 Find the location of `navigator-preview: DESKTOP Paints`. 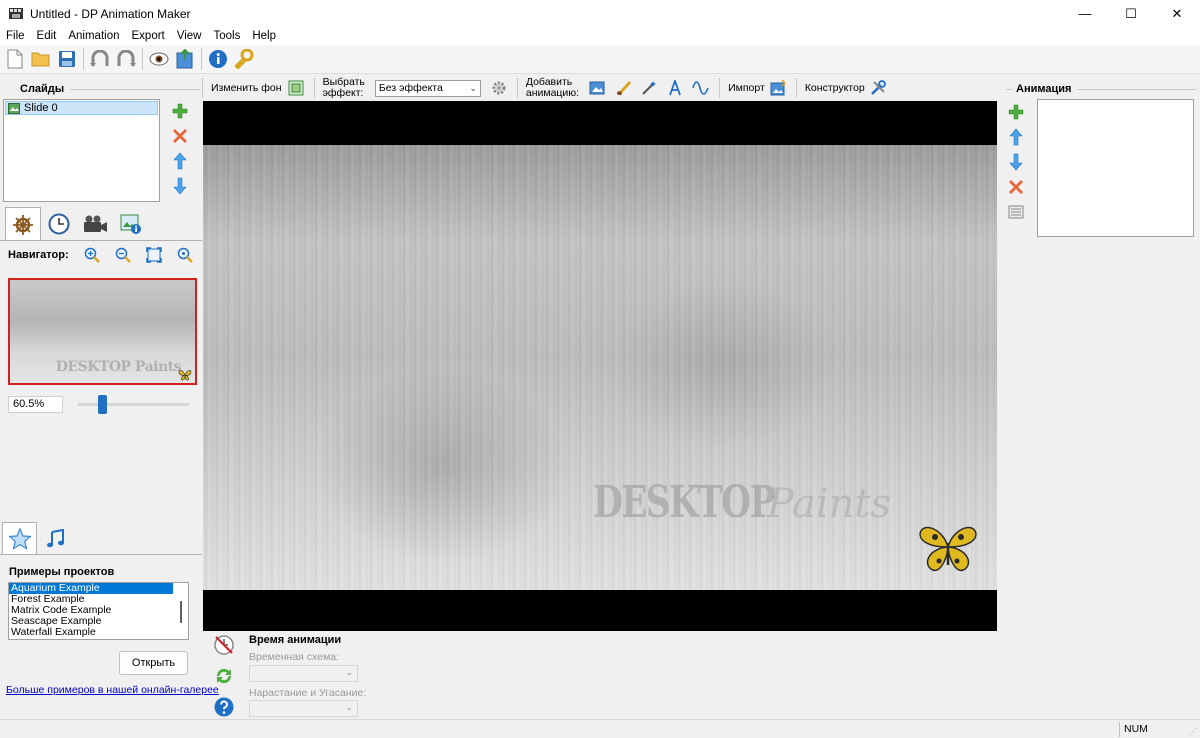

navigator-preview: DESKTOP Paints is located at coordinates (102, 331).